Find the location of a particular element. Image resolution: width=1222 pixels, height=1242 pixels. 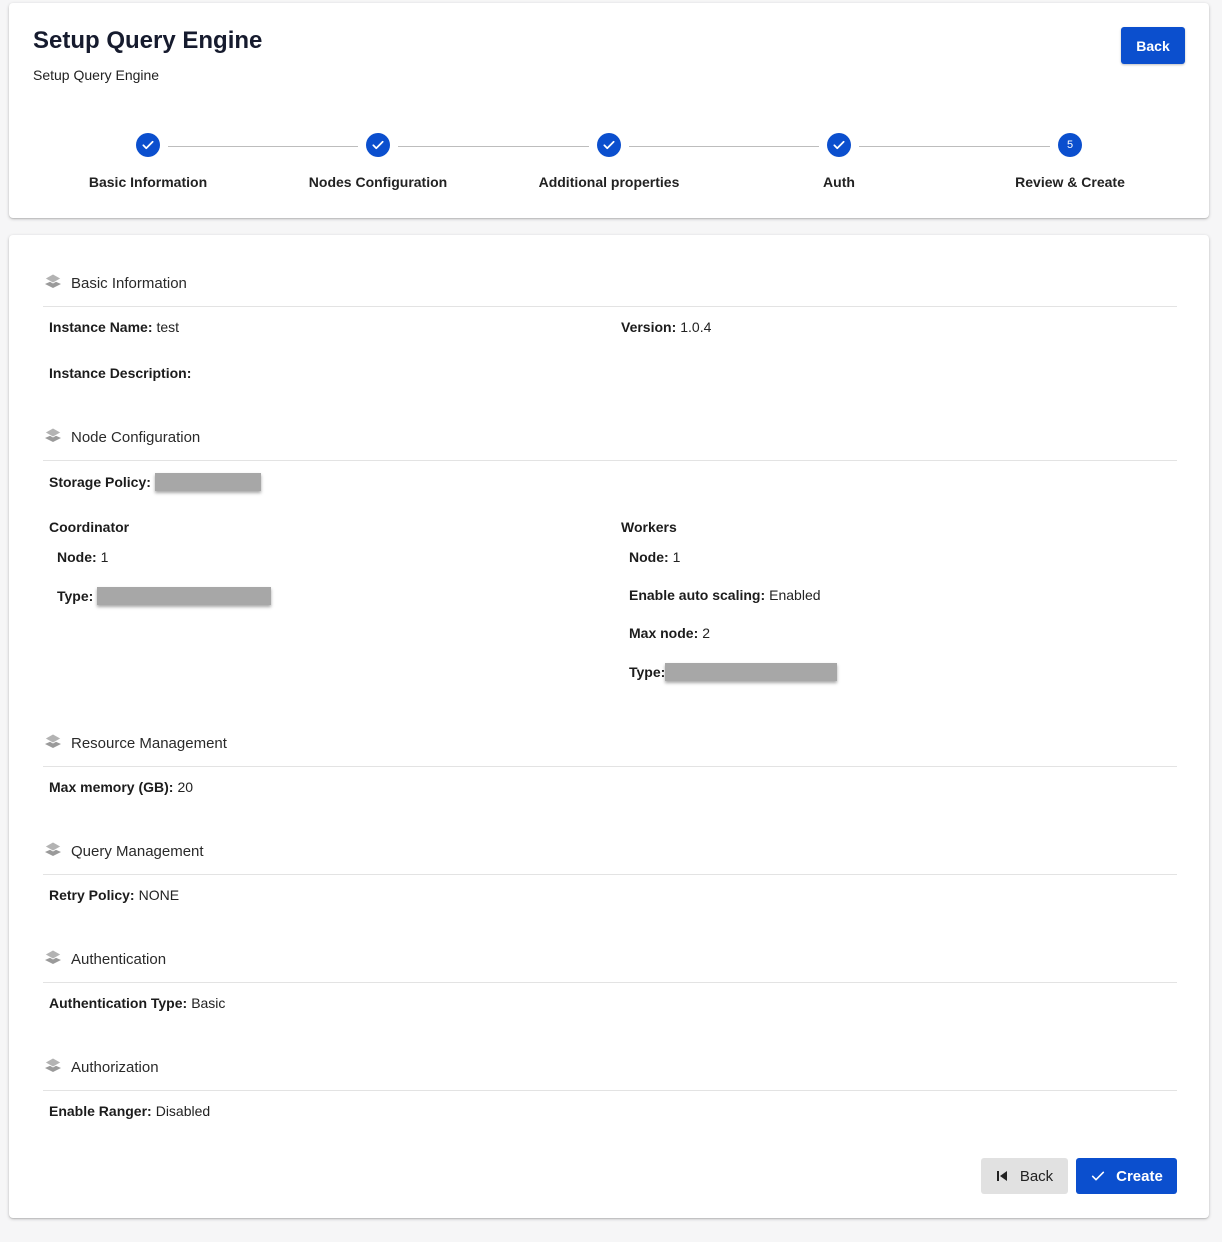

step-label: Additional properties is located at coordinates (609, 182).